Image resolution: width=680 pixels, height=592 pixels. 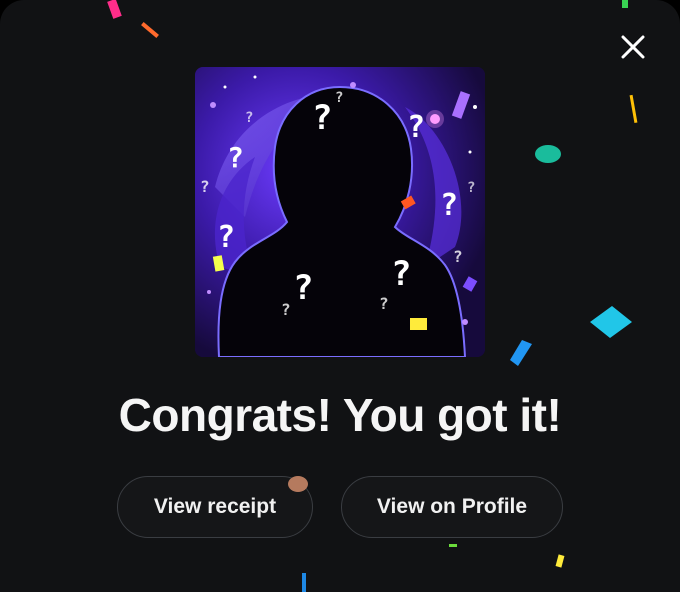 What do you see at coordinates (340, 415) in the screenshot?
I see `congrats-title: Congrats! You got it!` at bounding box center [340, 415].